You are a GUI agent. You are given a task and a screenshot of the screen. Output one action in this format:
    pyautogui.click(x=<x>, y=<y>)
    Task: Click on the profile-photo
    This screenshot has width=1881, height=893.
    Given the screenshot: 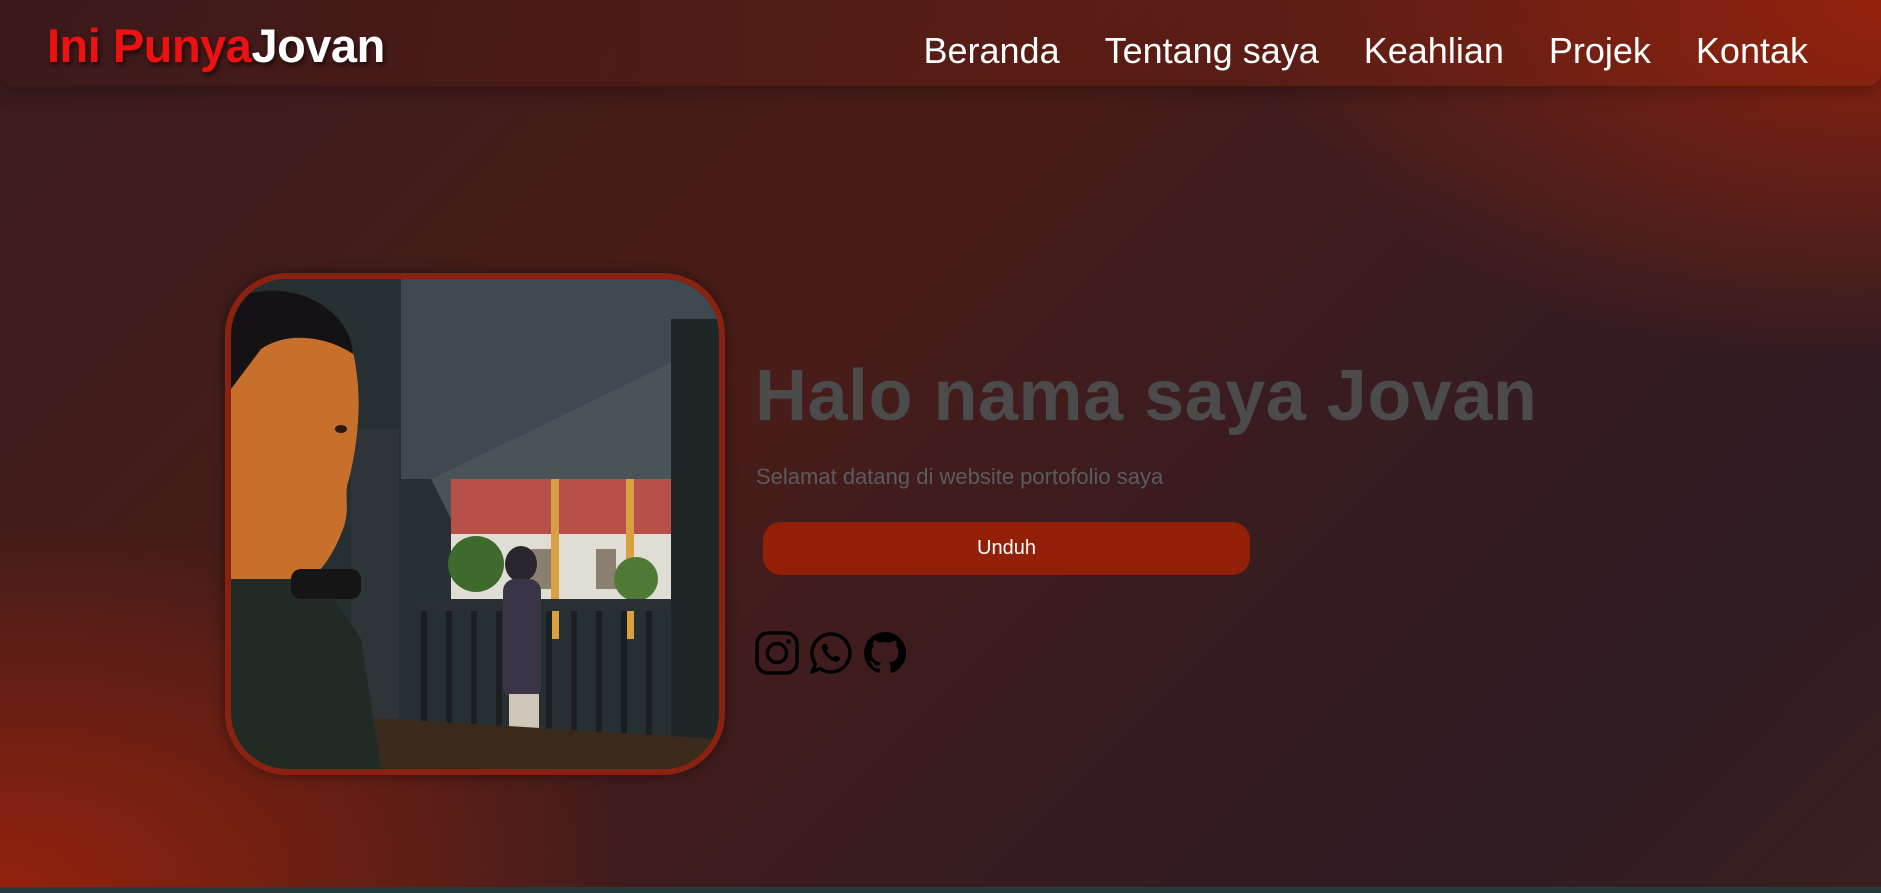 What is the action you would take?
    pyautogui.click(x=475, y=524)
    